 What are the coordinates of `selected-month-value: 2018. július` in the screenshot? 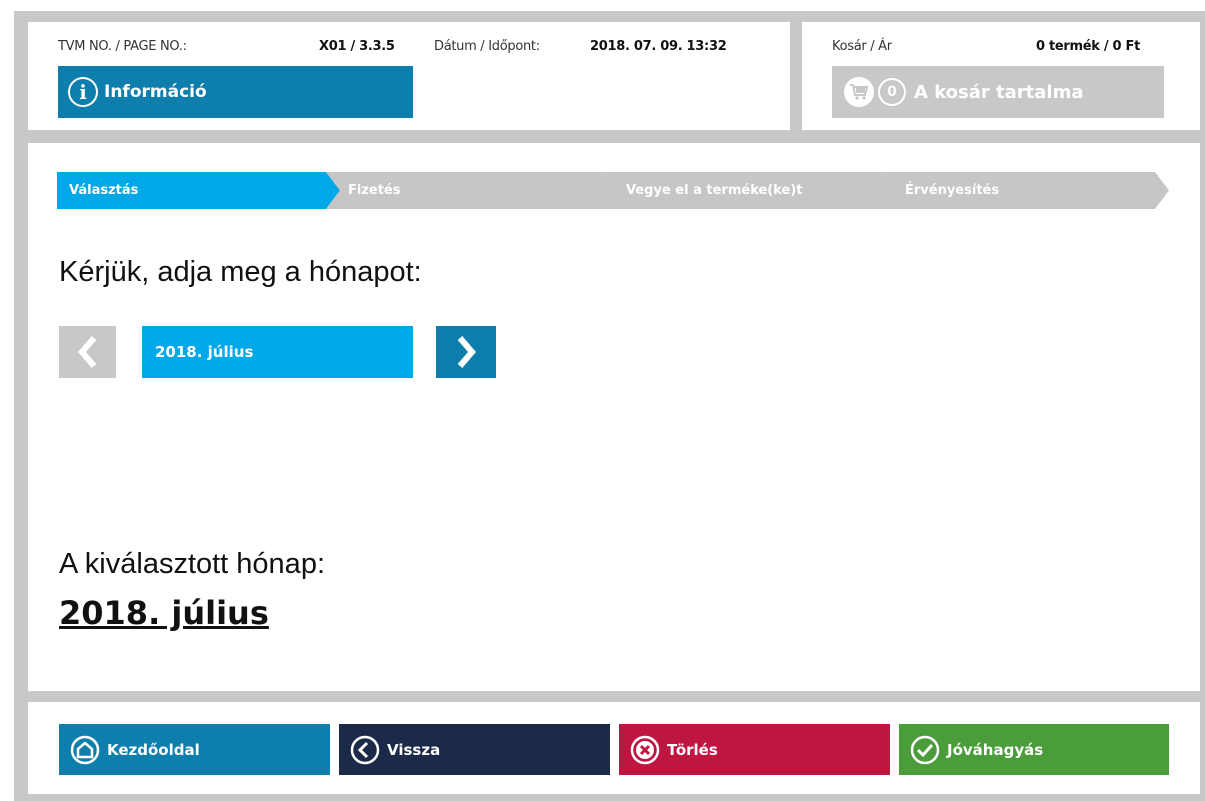 It's located at (164, 613).